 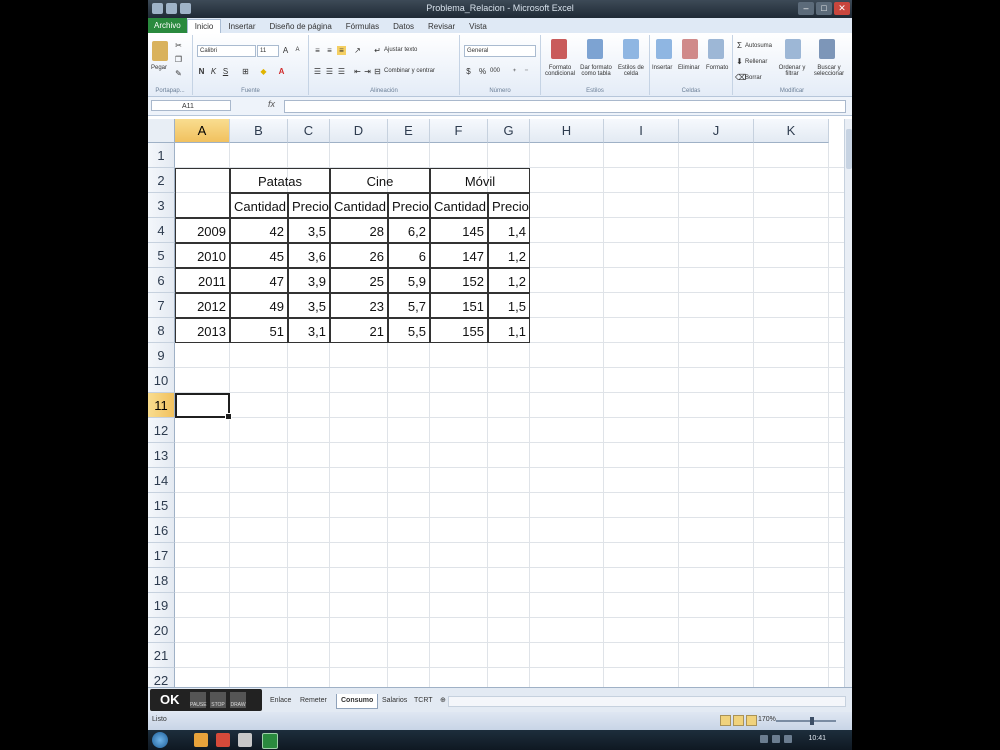 What do you see at coordinates (423, 701) in the screenshot?
I see `sheet-tab-tcrt: TCRT` at bounding box center [423, 701].